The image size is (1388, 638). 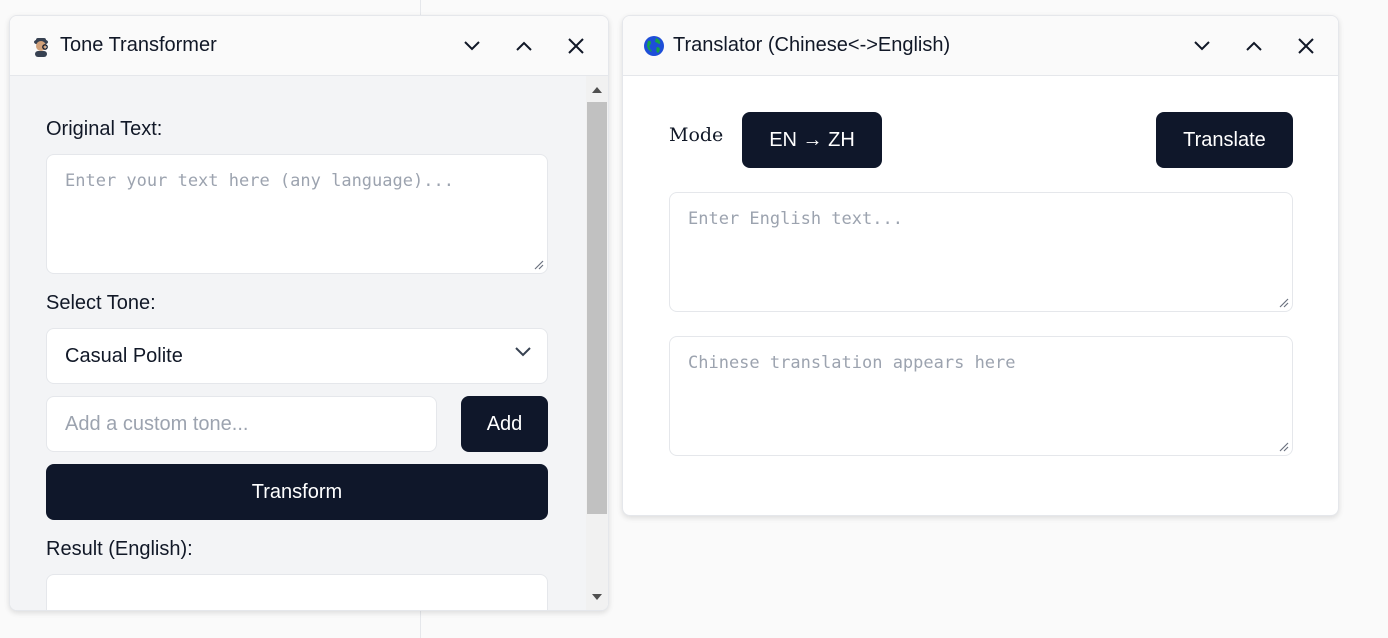 I want to click on detective-icon, so click(x=41, y=46).